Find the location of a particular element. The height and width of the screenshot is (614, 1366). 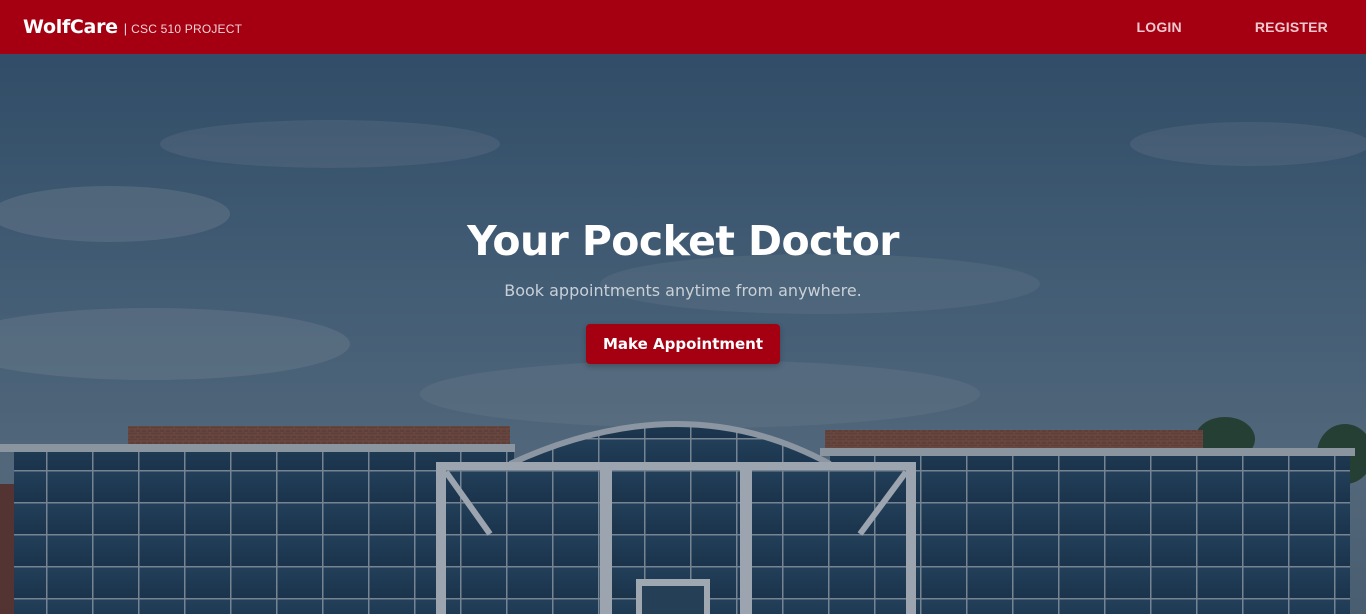

nav-links: LOGIN REGISTER is located at coordinates (1239, 27).